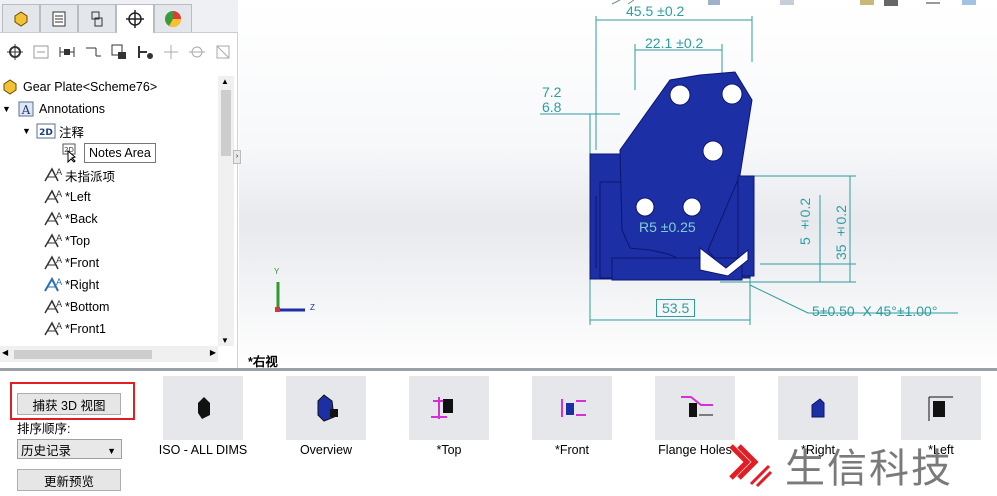  I want to click on tab-property-manager, so click(59, 18).